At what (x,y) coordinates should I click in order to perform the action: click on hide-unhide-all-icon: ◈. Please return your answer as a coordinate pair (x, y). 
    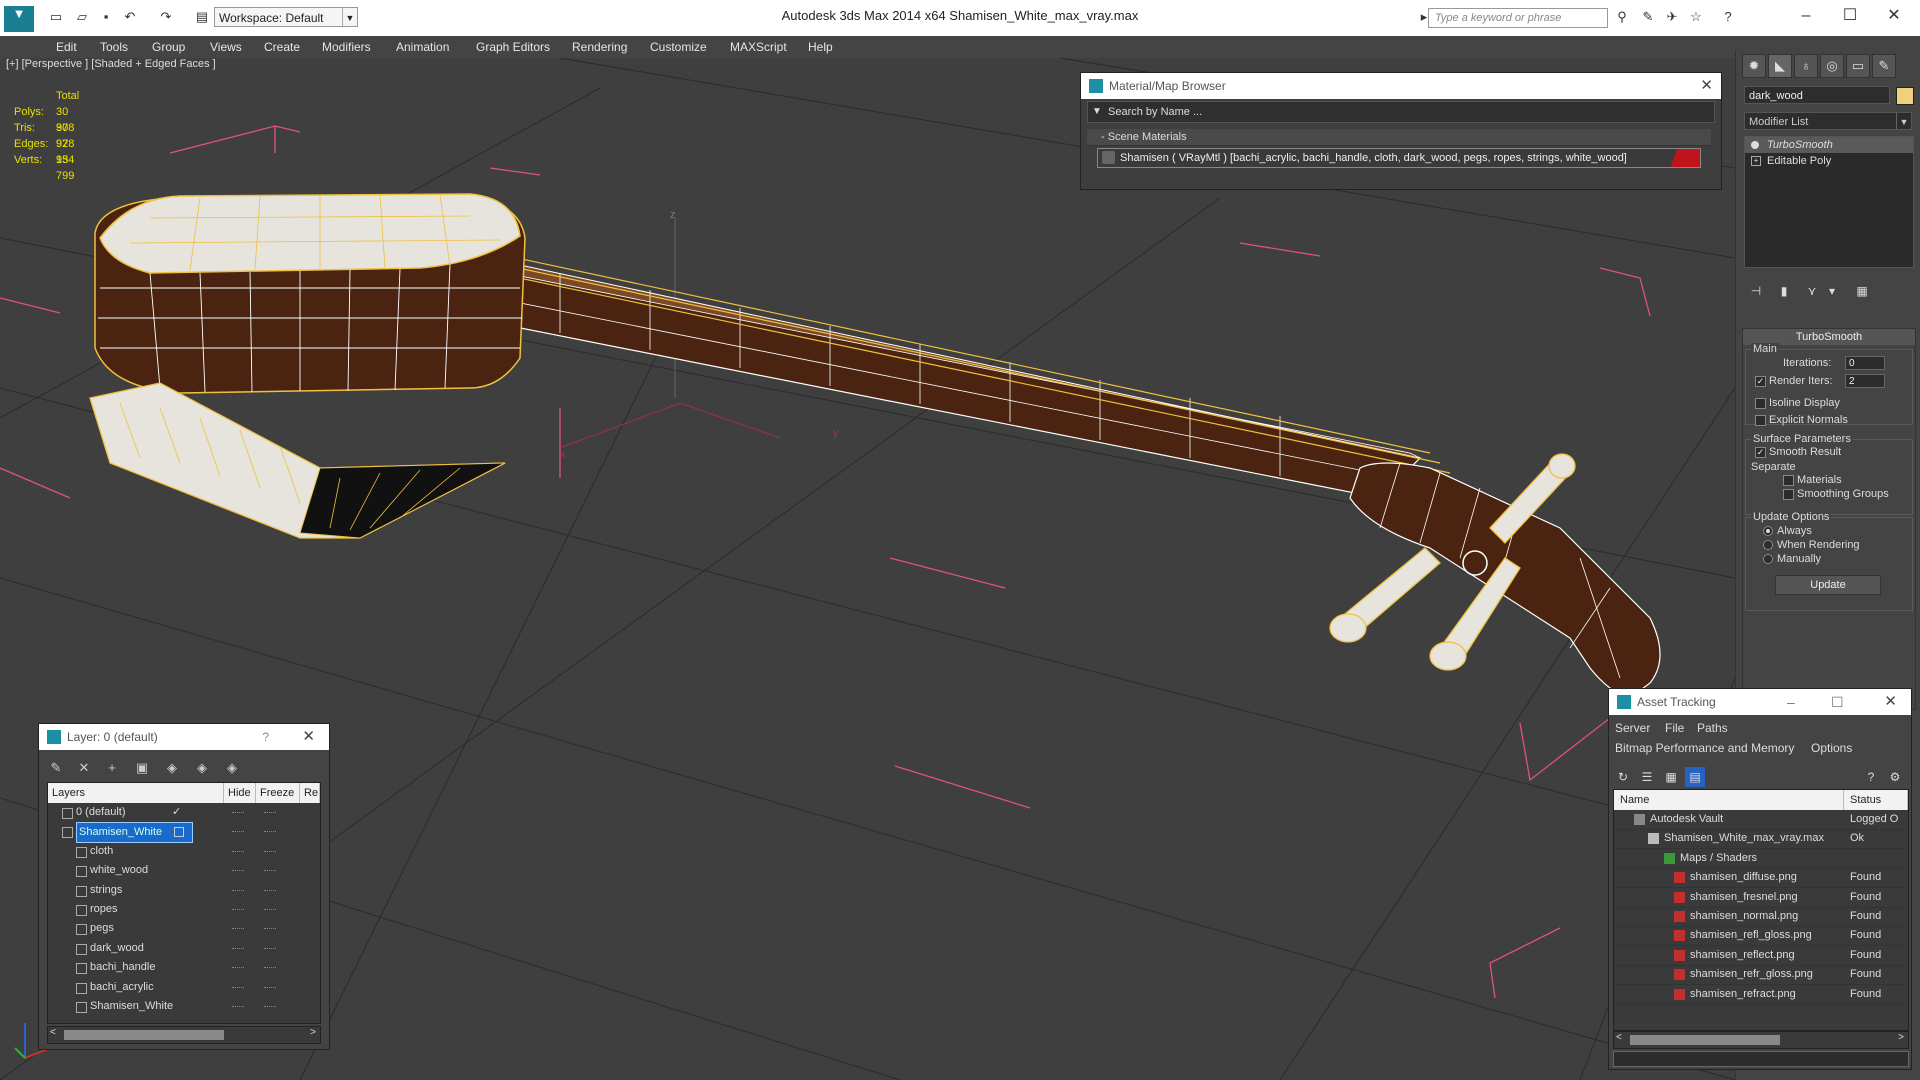
    Looking at the image, I should click on (202, 768).